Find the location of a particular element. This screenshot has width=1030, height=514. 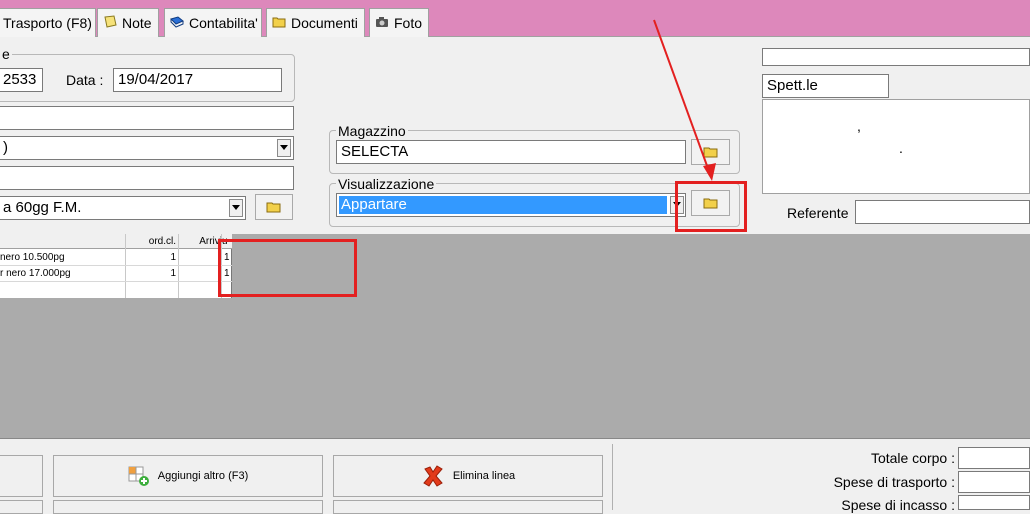

recipient-address-box: , . is located at coordinates (896, 146).